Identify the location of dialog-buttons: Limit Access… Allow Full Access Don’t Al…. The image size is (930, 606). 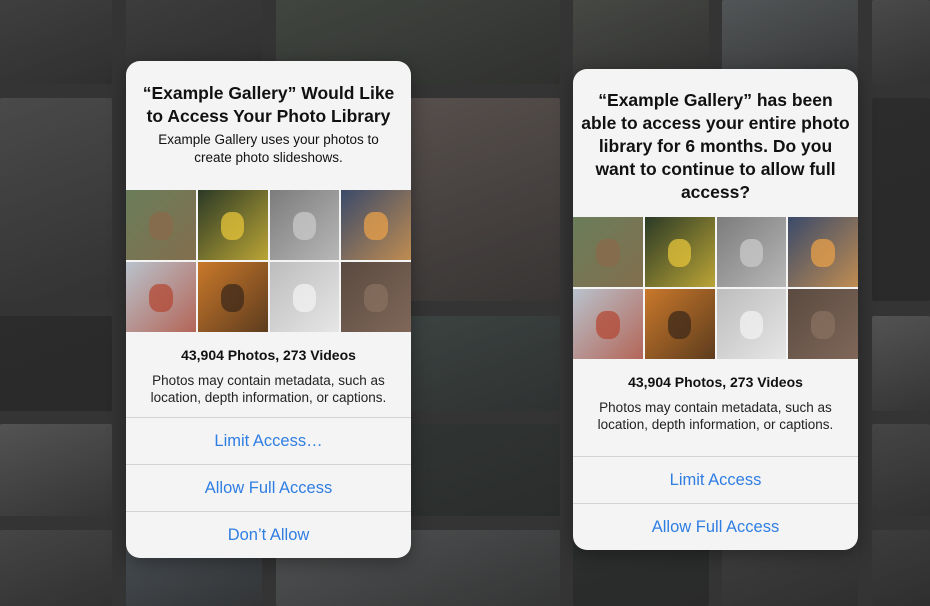
(268, 487).